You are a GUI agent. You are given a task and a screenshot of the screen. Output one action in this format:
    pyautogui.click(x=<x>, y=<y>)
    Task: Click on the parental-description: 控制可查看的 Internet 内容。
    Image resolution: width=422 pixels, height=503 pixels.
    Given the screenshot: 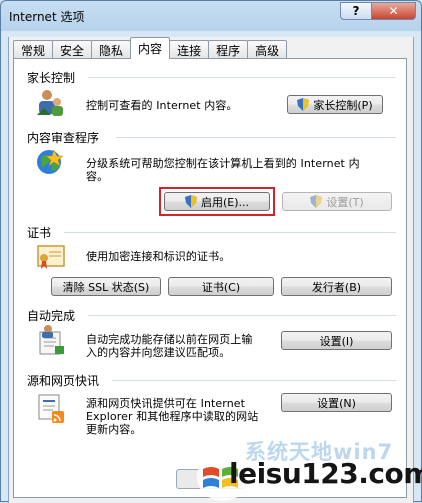 What is the action you would take?
    pyautogui.click(x=162, y=105)
    